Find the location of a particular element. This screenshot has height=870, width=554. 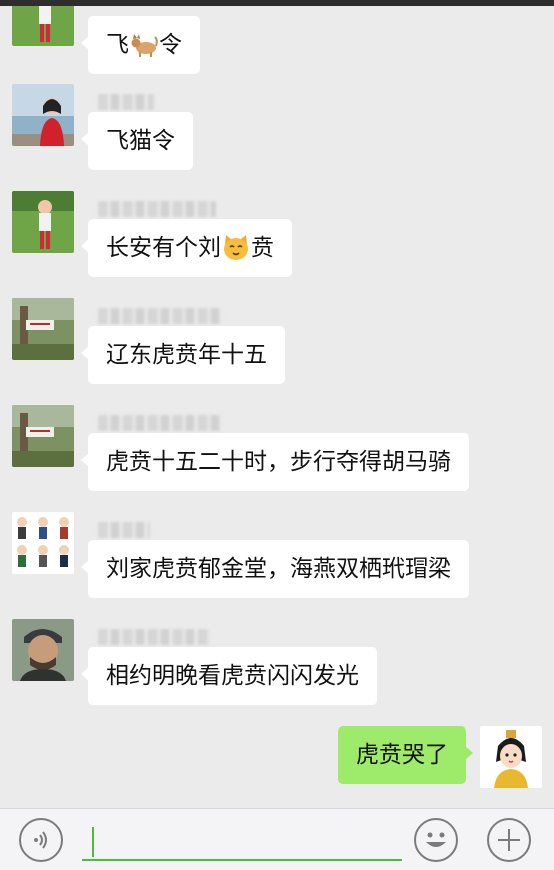

message-text: 飞 is located at coordinates (117, 45).